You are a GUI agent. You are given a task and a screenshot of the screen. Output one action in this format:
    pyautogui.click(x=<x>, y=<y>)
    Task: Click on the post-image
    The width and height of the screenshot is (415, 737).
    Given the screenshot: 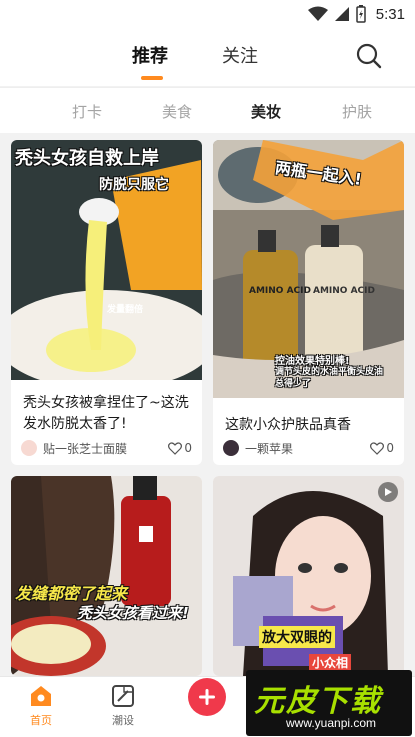 What is the action you would take?
    pyautogui.click(x=106, y=576)
    